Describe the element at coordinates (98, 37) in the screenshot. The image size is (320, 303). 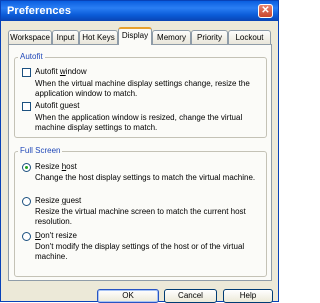
I see `tab-hot-keys: Hot Keys` at that location.